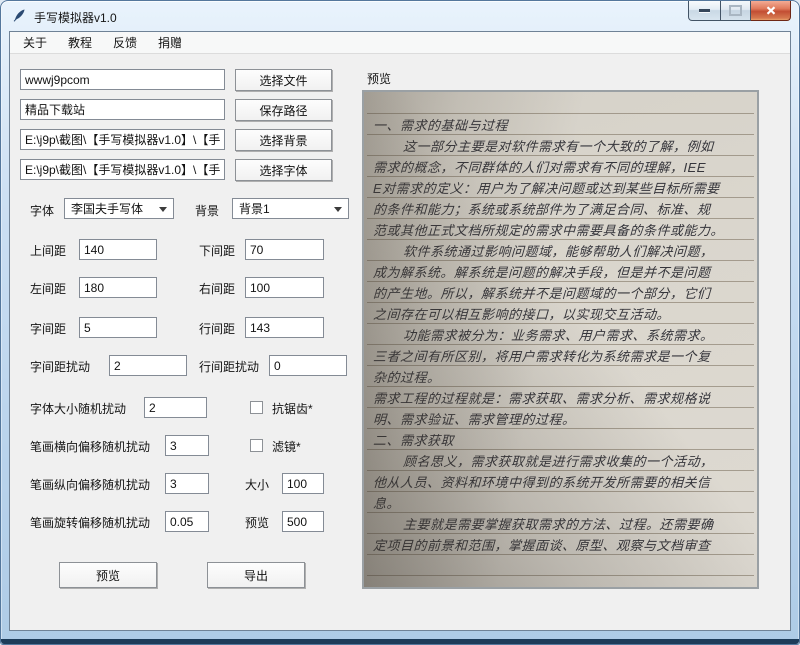 The image size is (800, 645). Describe the element at coordinates (257, 523) in the screenshot. I see `preview-size-label: 预览` at that location.